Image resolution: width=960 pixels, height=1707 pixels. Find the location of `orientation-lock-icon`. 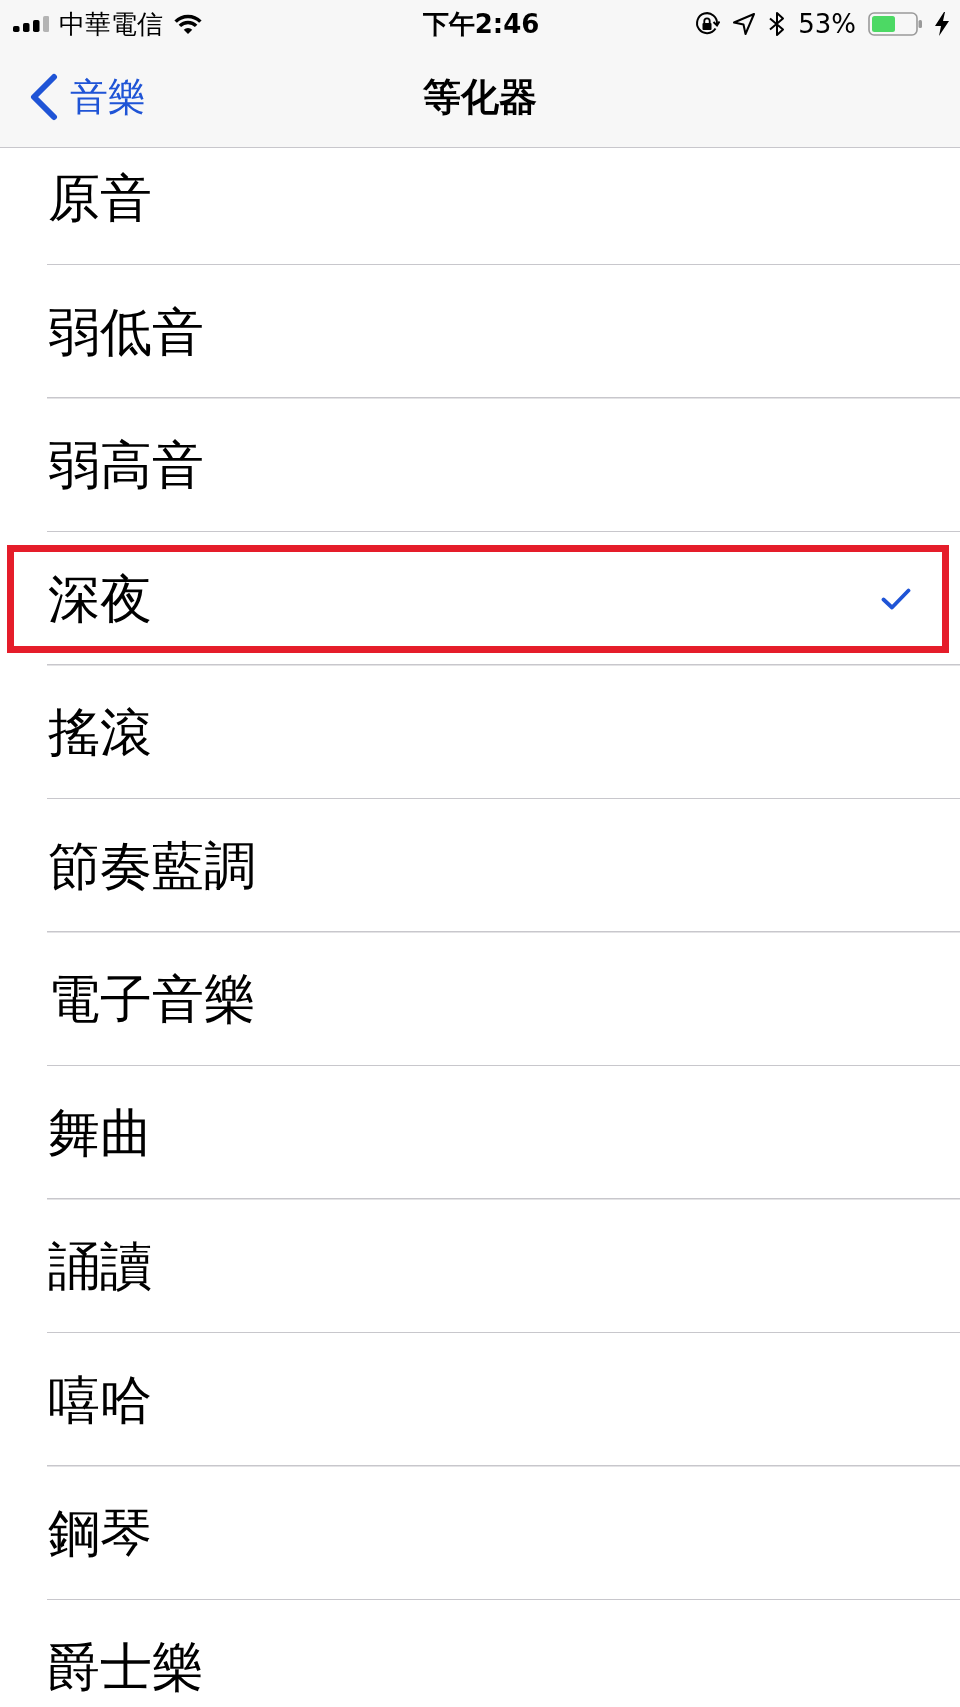

orientation-lock-icon is located at coordinates (707, 24).